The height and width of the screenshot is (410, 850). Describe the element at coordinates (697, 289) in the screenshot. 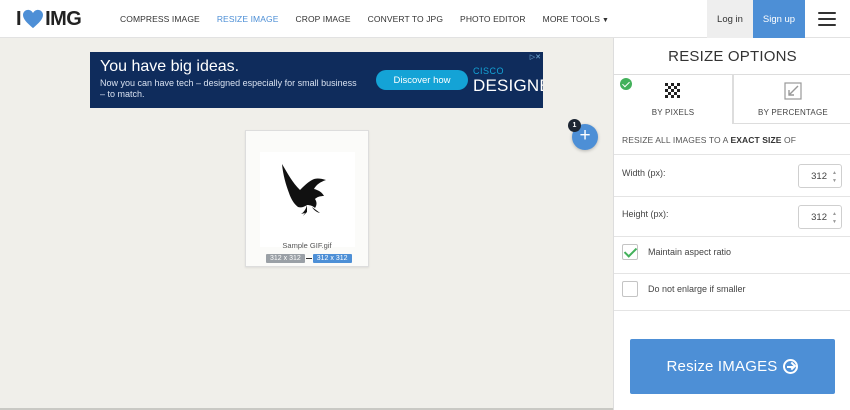

I see `no-enlarge-label: Do not enlarge if smaller` at that location.